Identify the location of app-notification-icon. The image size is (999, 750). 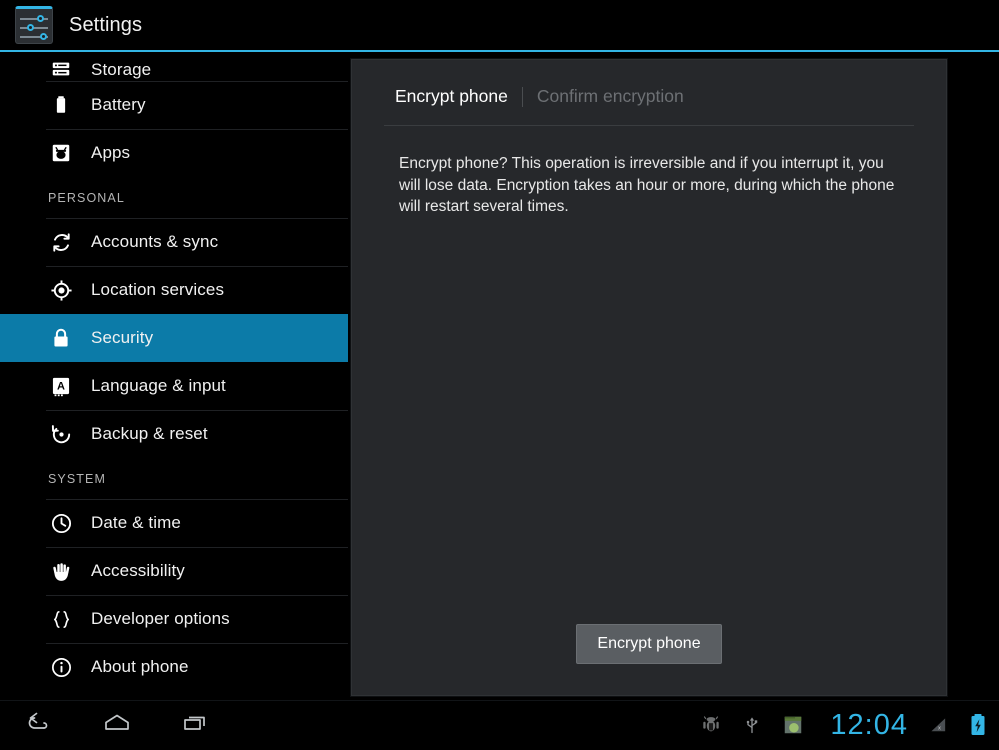
(793, 725).